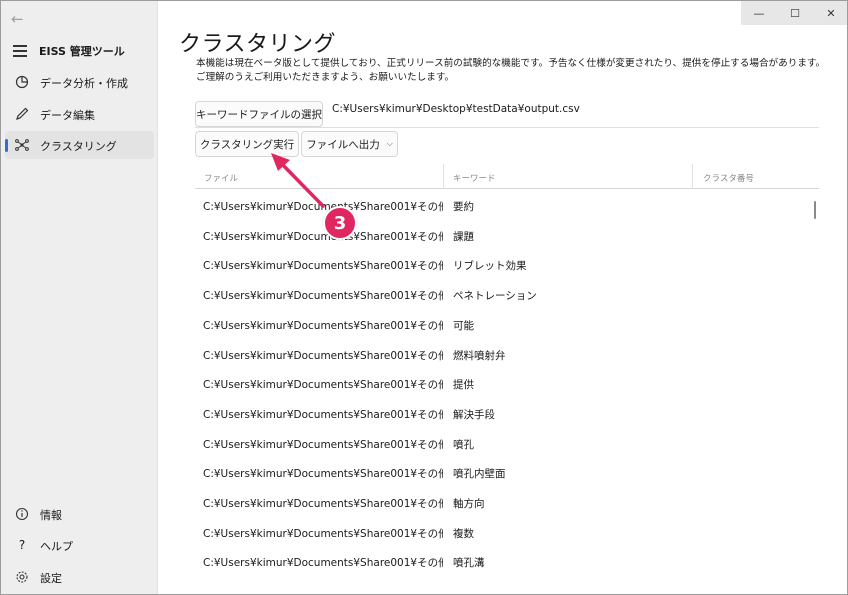 The width and height of the screenshot is (848, 595). What do you see at coordinates (20, 51) in the screenshot?
I see `hamburger-menu-icon` at bounding box center [20, 51].